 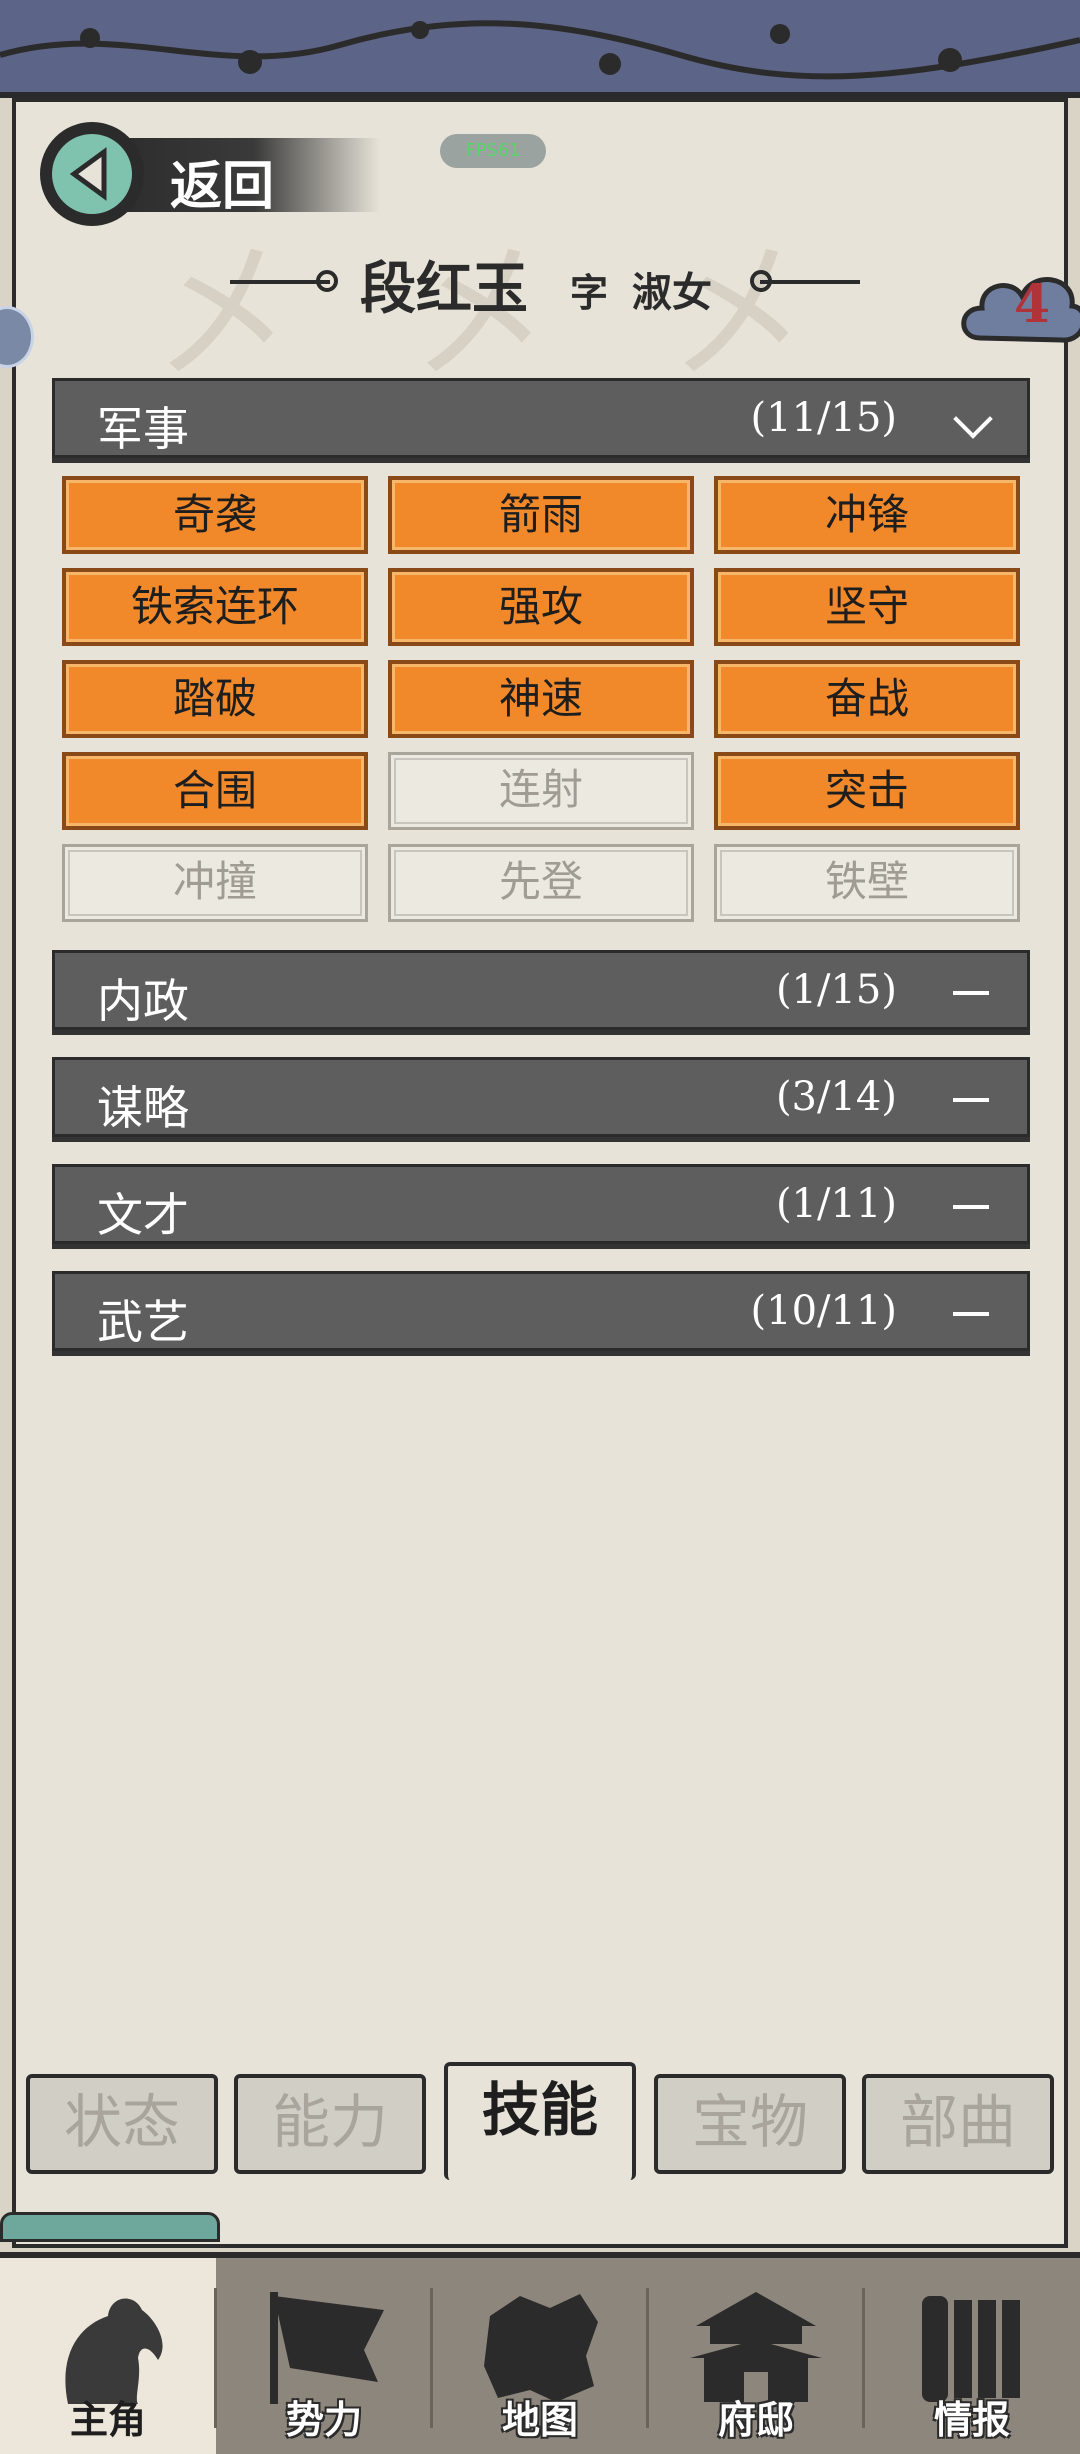 I want to click on nav-map: 地图, so click(x=540, y=2356).